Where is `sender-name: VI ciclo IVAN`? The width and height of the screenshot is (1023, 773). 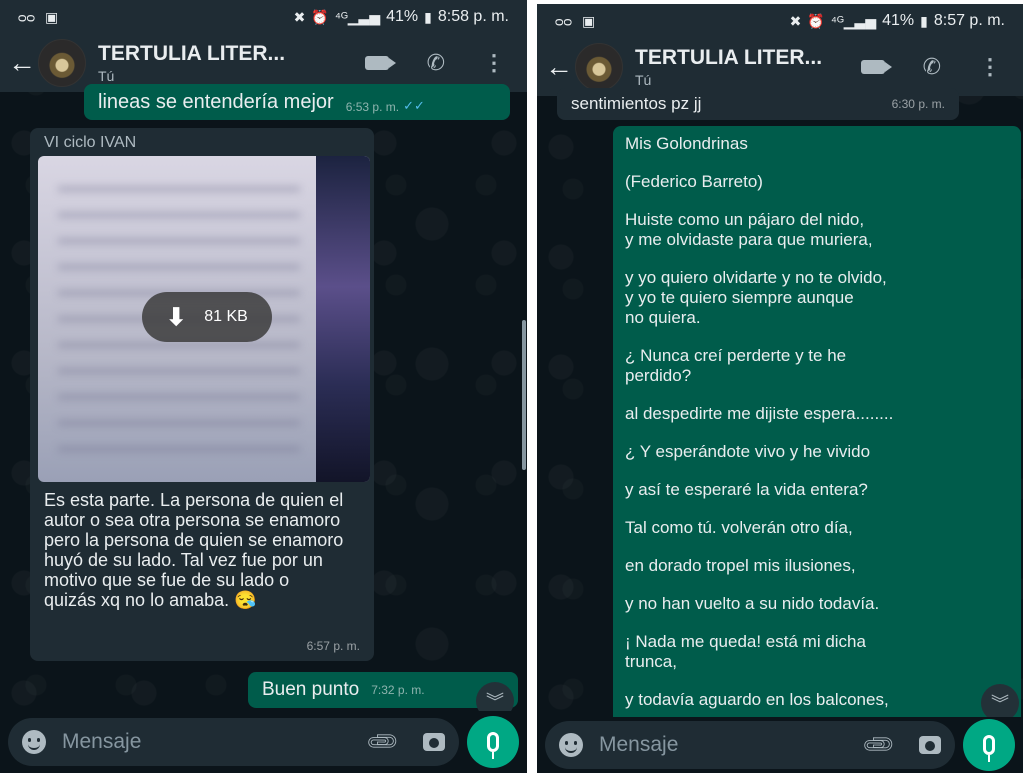 sender-name: VI ciclo IVAN is located at coordinates (90, 142).